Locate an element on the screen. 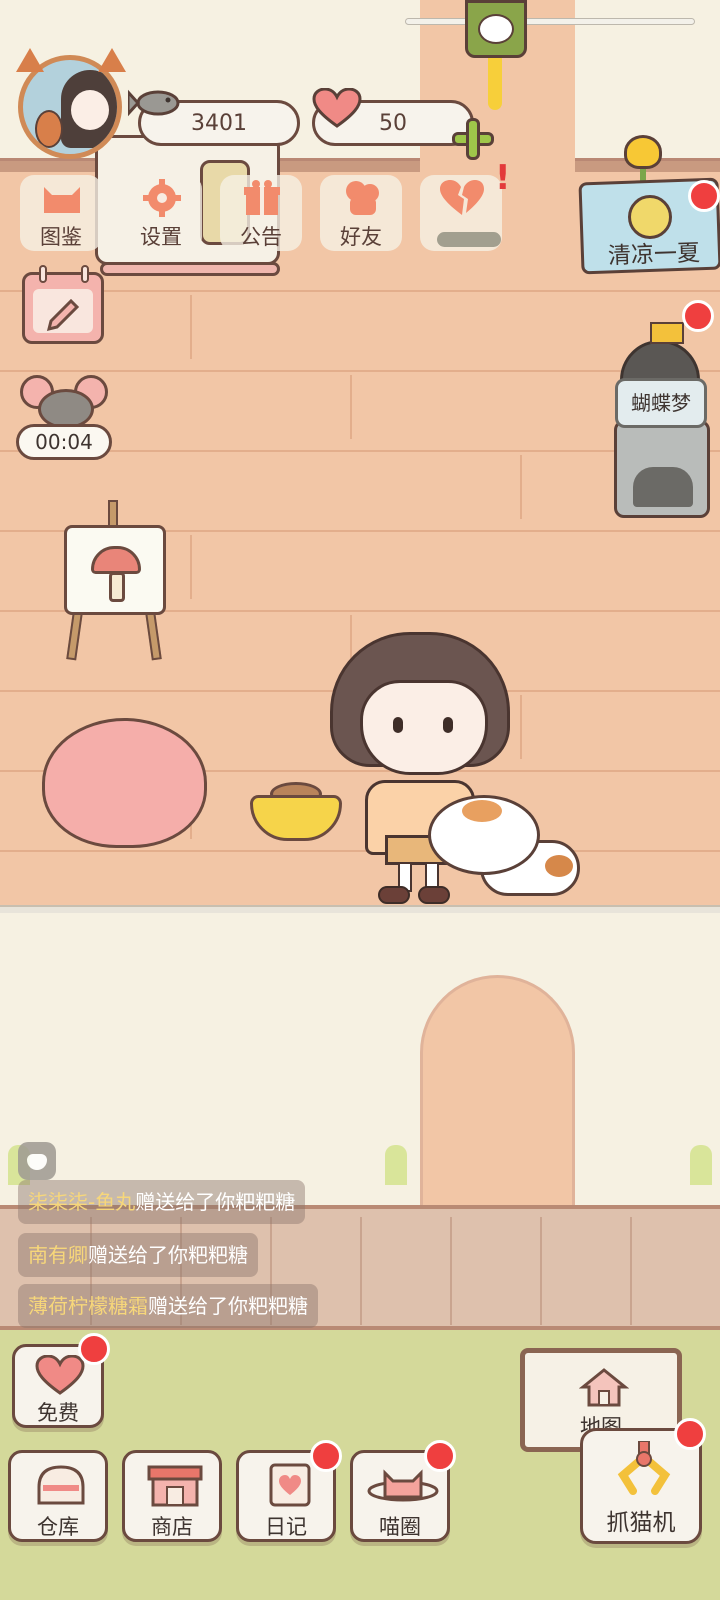 The height and width of the screenshot is (1600, 720). calendar-button is located at coordinates (63, 304).